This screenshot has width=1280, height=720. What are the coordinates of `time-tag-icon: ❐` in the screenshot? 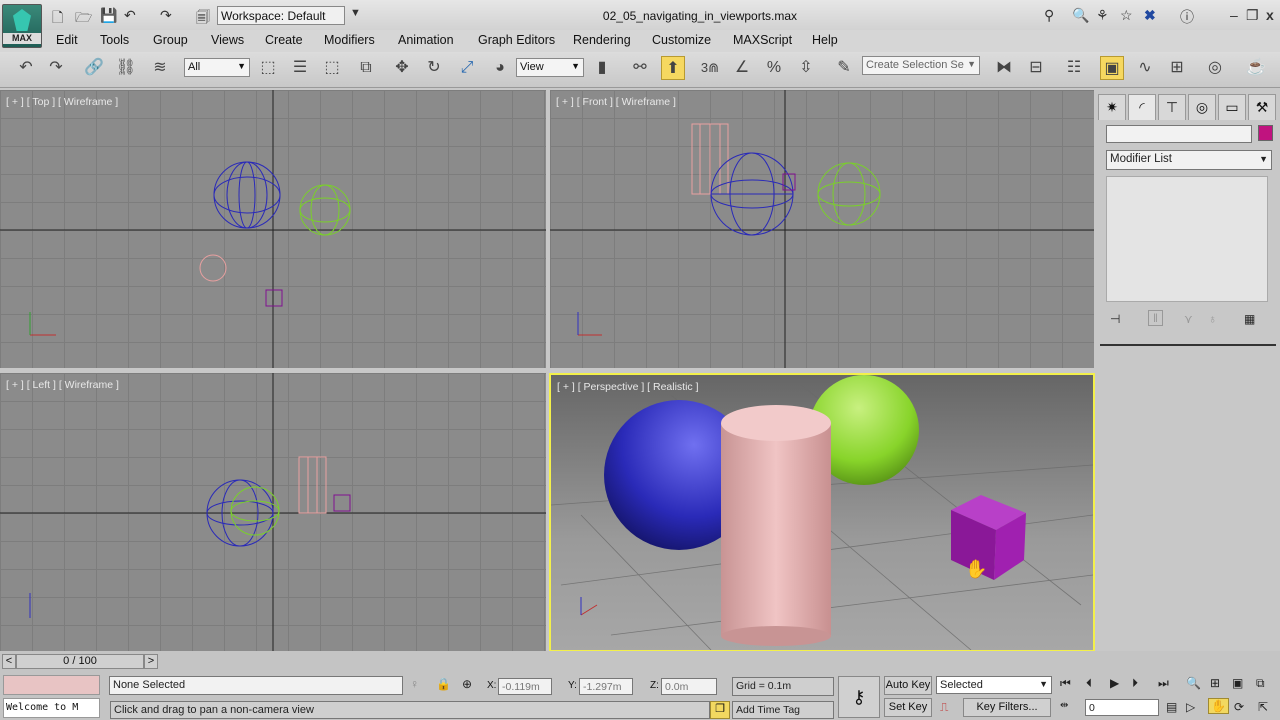 It's located at (720, 710).